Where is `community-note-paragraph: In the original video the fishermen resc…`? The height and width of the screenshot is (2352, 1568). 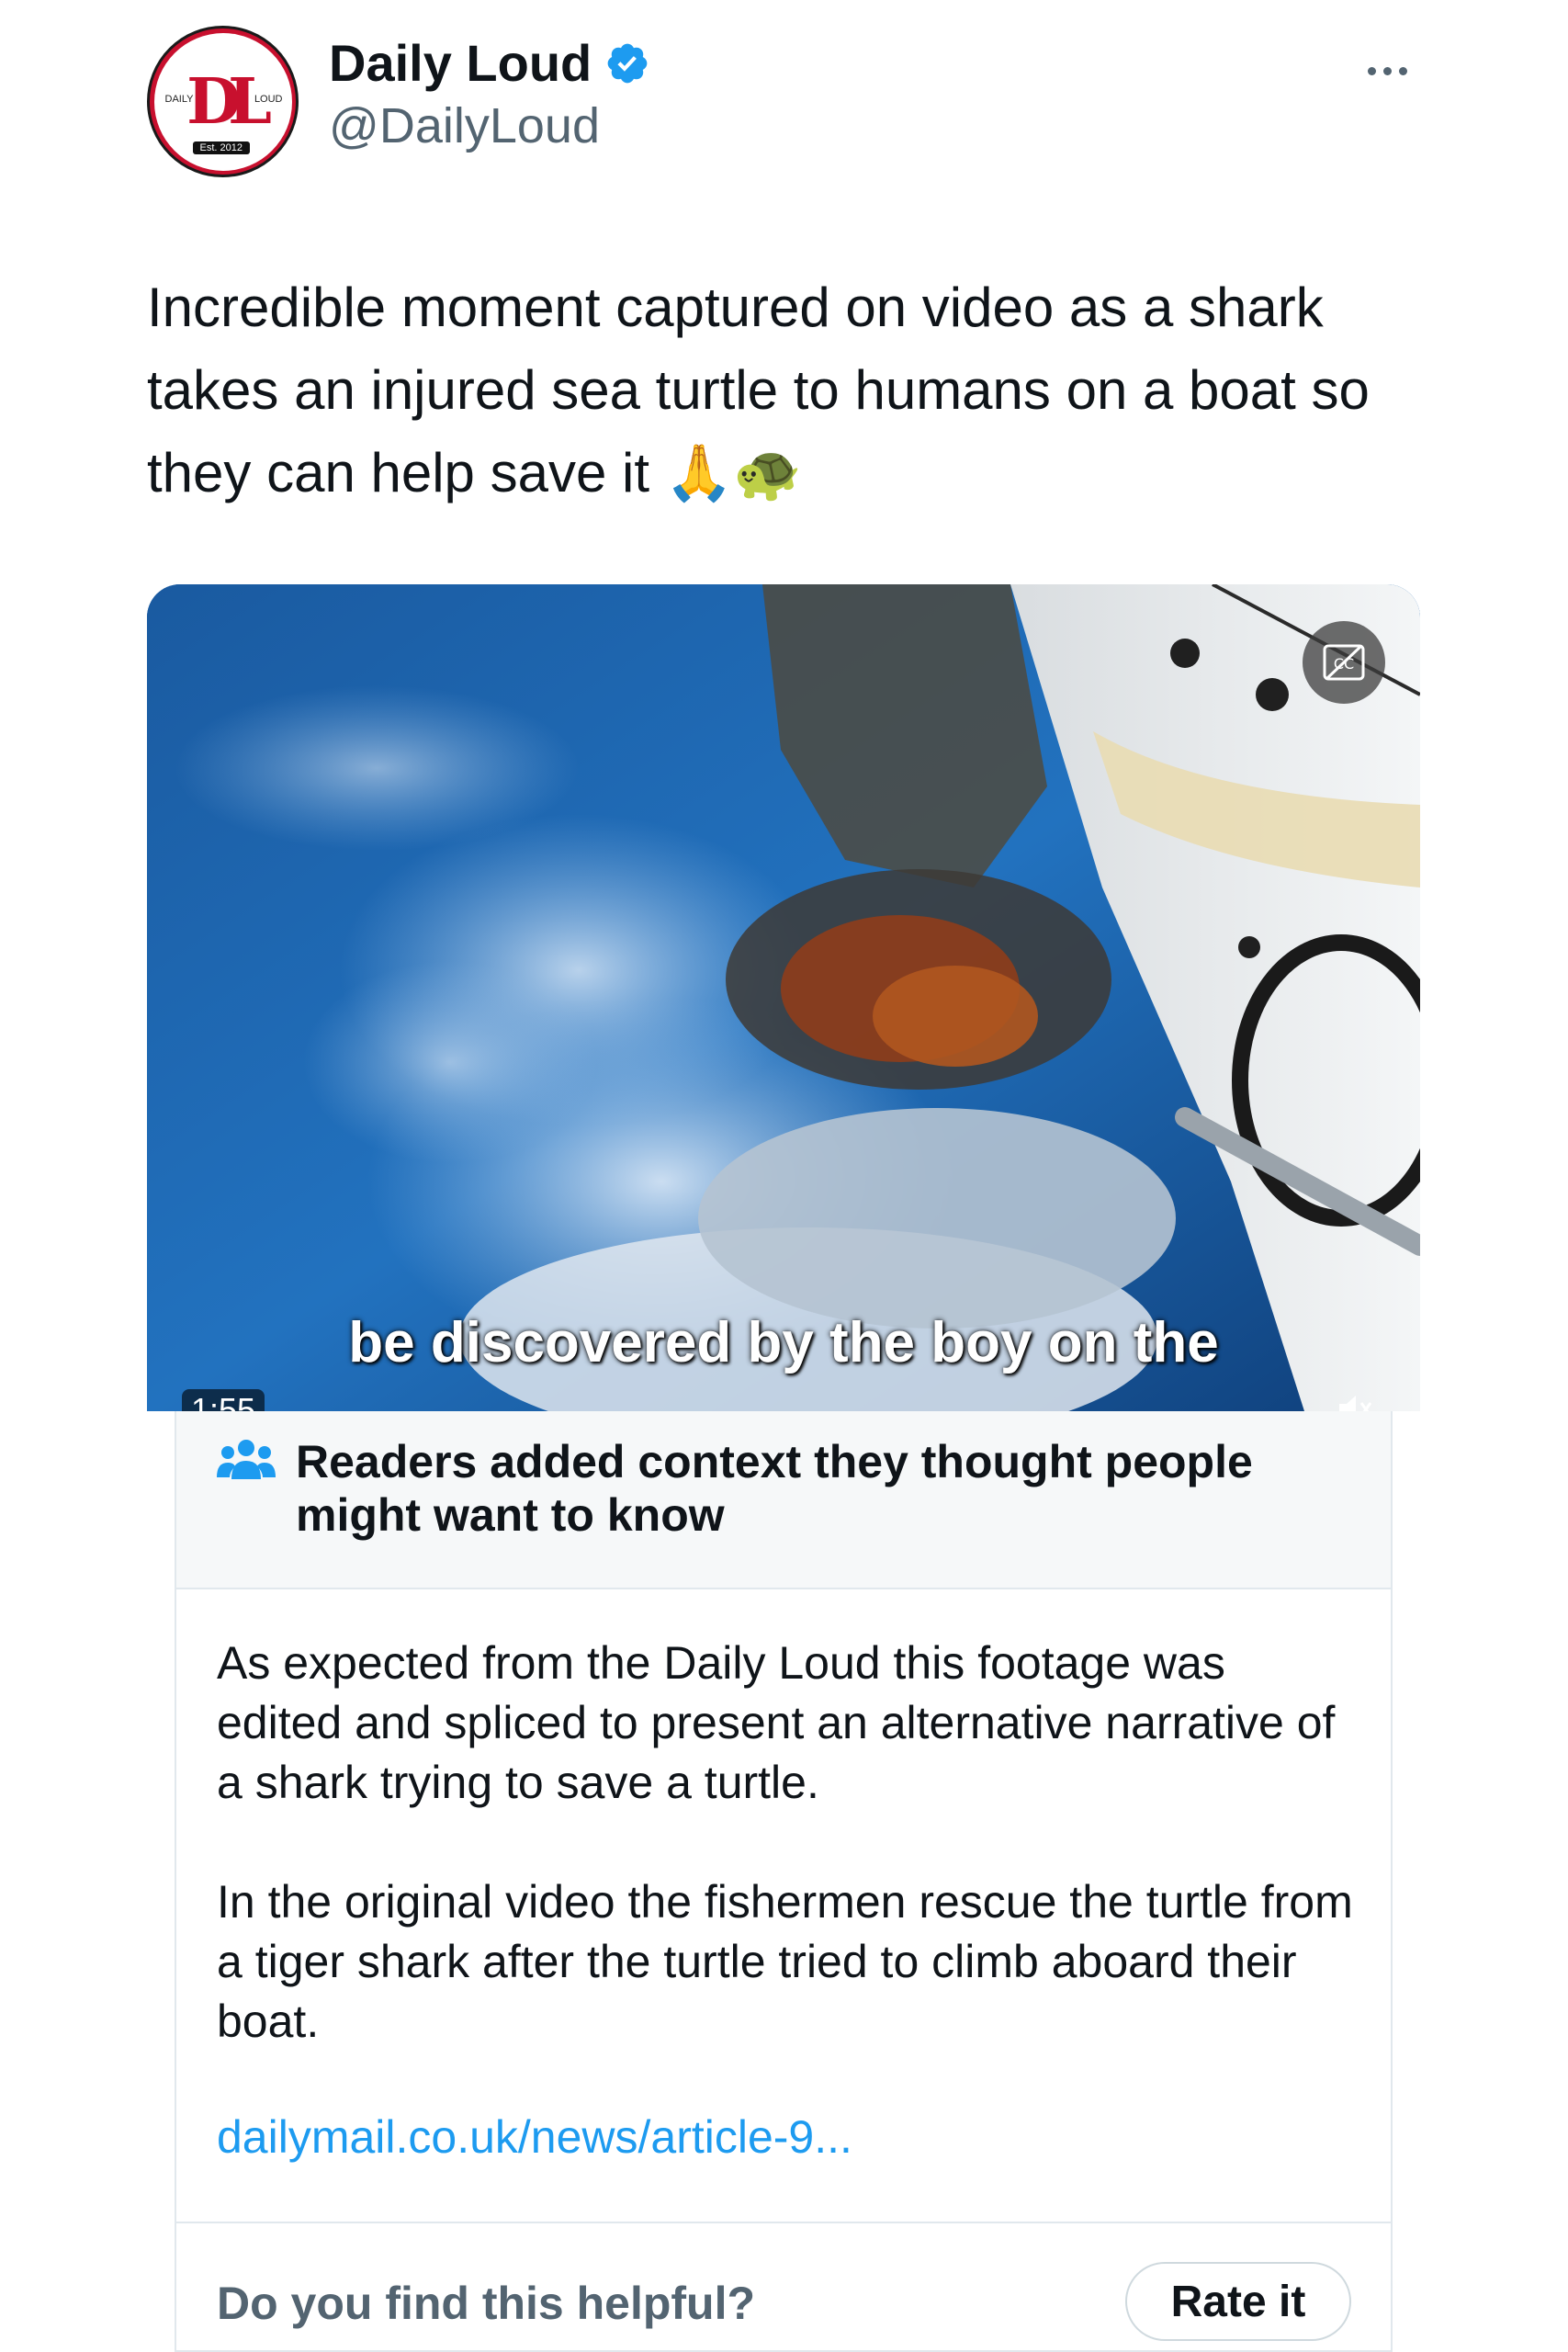 community-note-paragraph: In the original video the fishermen resc… is located at coordinates (785, 1962).